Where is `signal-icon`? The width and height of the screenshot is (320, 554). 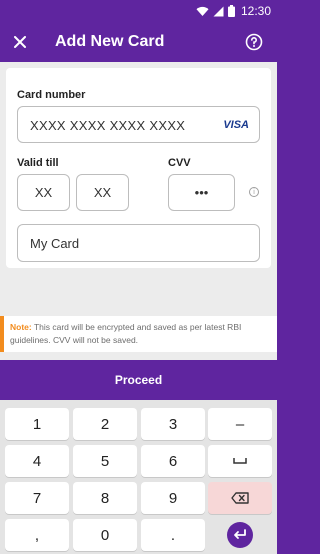
signal-icon is located at coordinates (218, 11).